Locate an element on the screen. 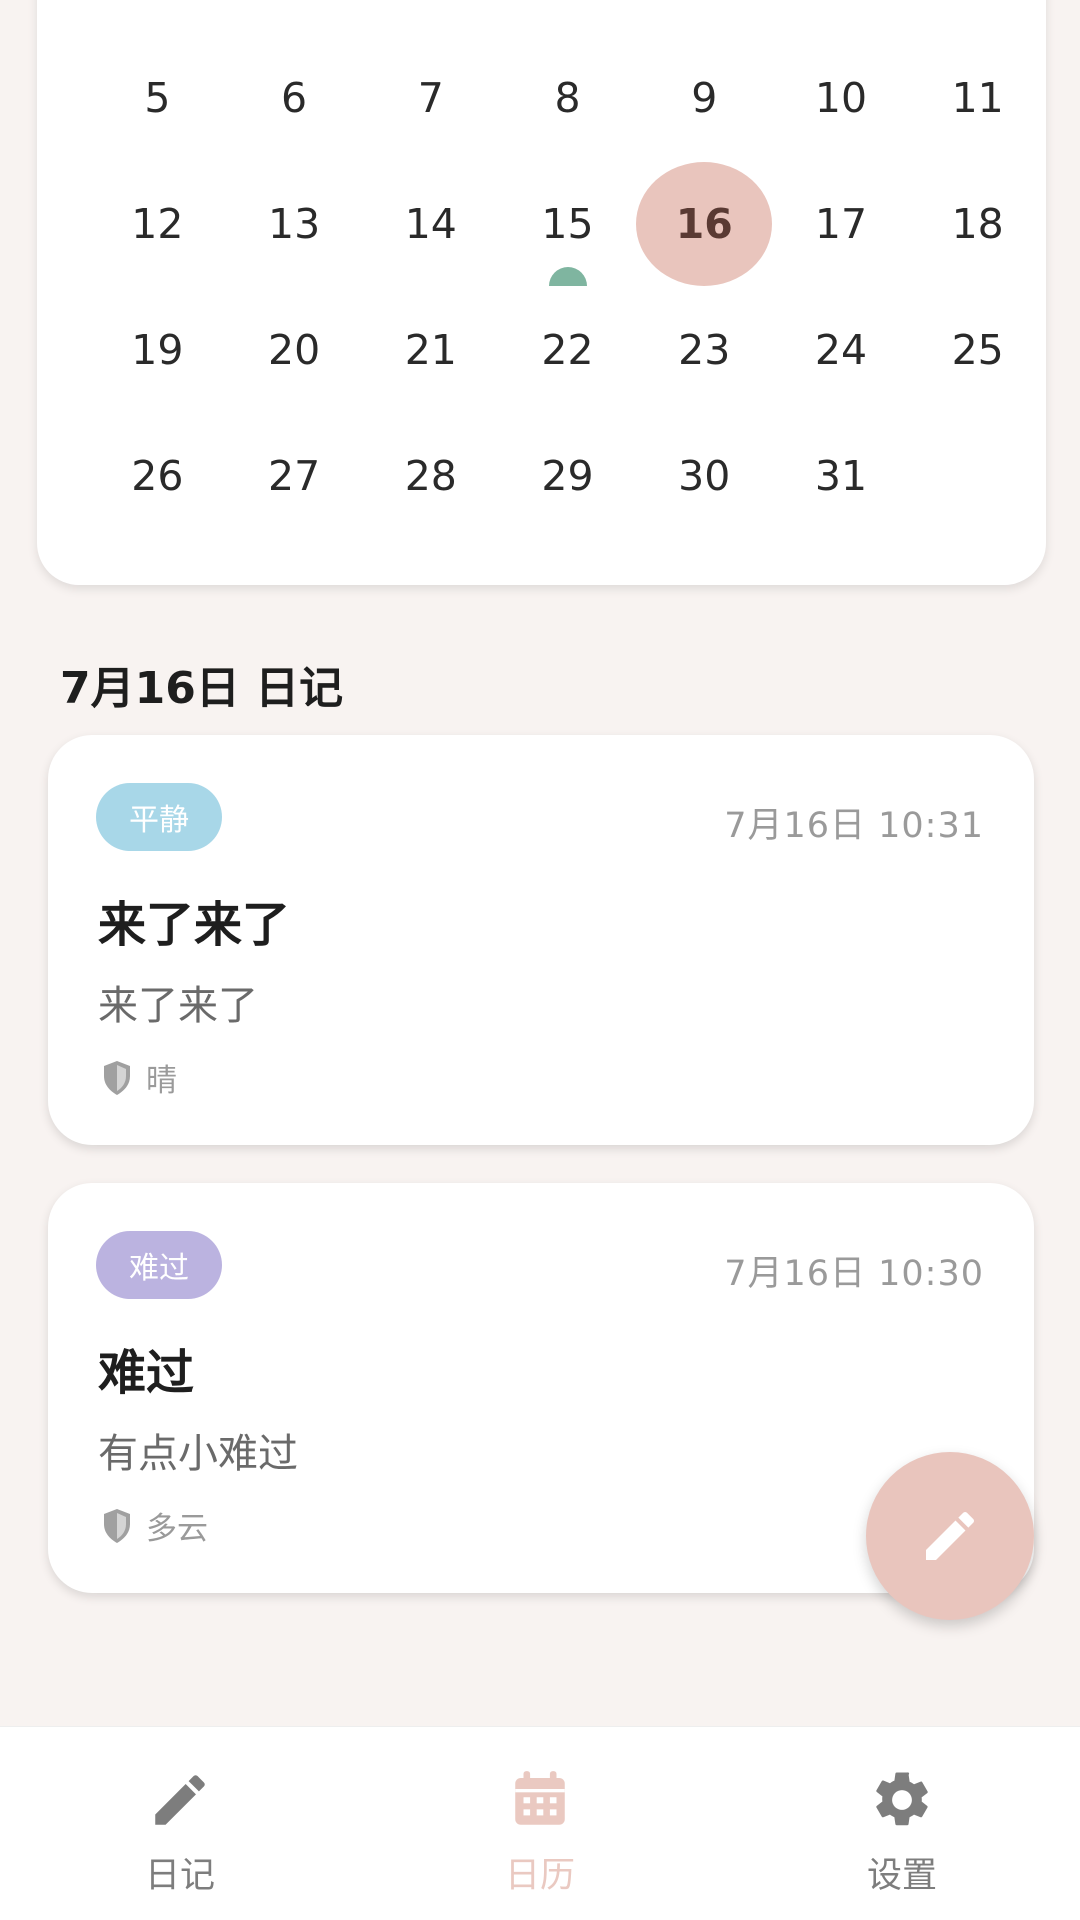  nav-label: 设置 is located at coordinates (901, 1876).